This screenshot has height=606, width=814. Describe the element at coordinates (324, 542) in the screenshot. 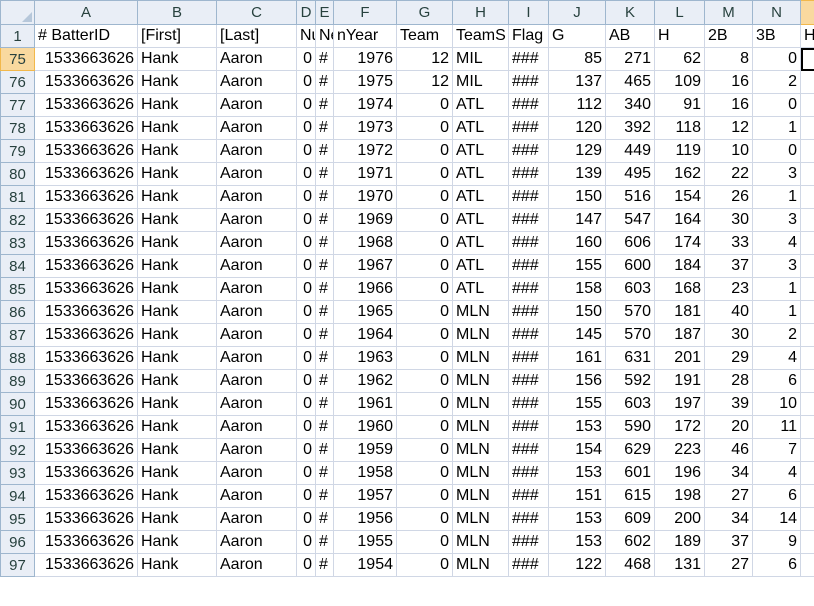

I see `cell-e96: #` at that location.